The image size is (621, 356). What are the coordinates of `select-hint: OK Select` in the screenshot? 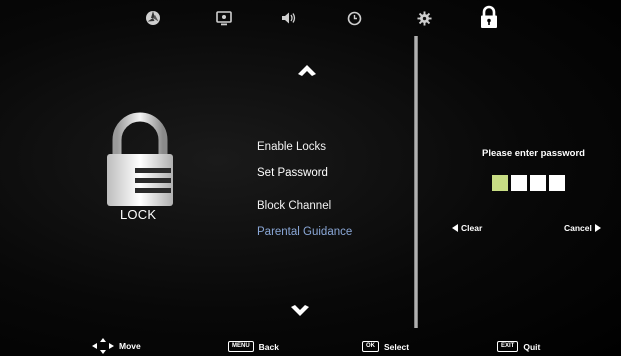 It's located at (385, 346).